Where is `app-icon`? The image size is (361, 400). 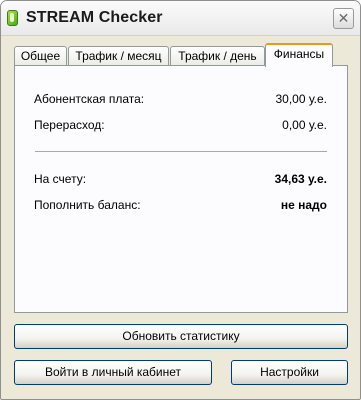 app-icon is located at coordinates (12, 18).